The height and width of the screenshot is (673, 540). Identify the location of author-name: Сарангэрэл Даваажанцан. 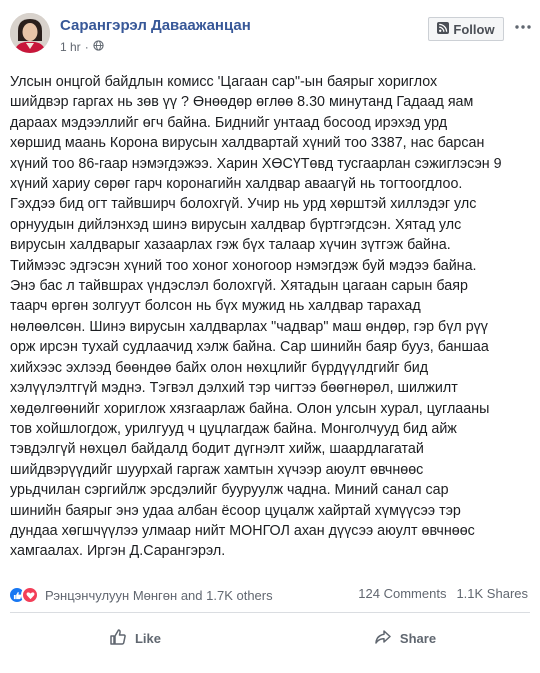
(155, 25).